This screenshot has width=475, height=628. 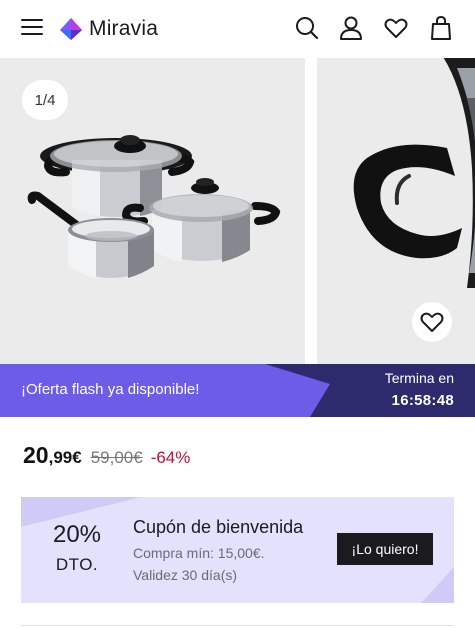 I want to click on claim-coupon-button: ¡Lo quiero!, so click(x=385, y=549).